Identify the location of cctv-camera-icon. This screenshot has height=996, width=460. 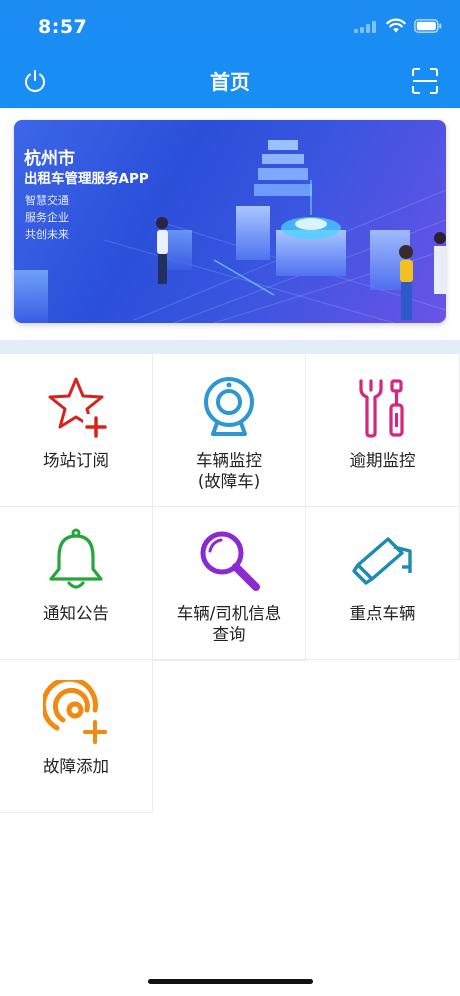
(383, 560).